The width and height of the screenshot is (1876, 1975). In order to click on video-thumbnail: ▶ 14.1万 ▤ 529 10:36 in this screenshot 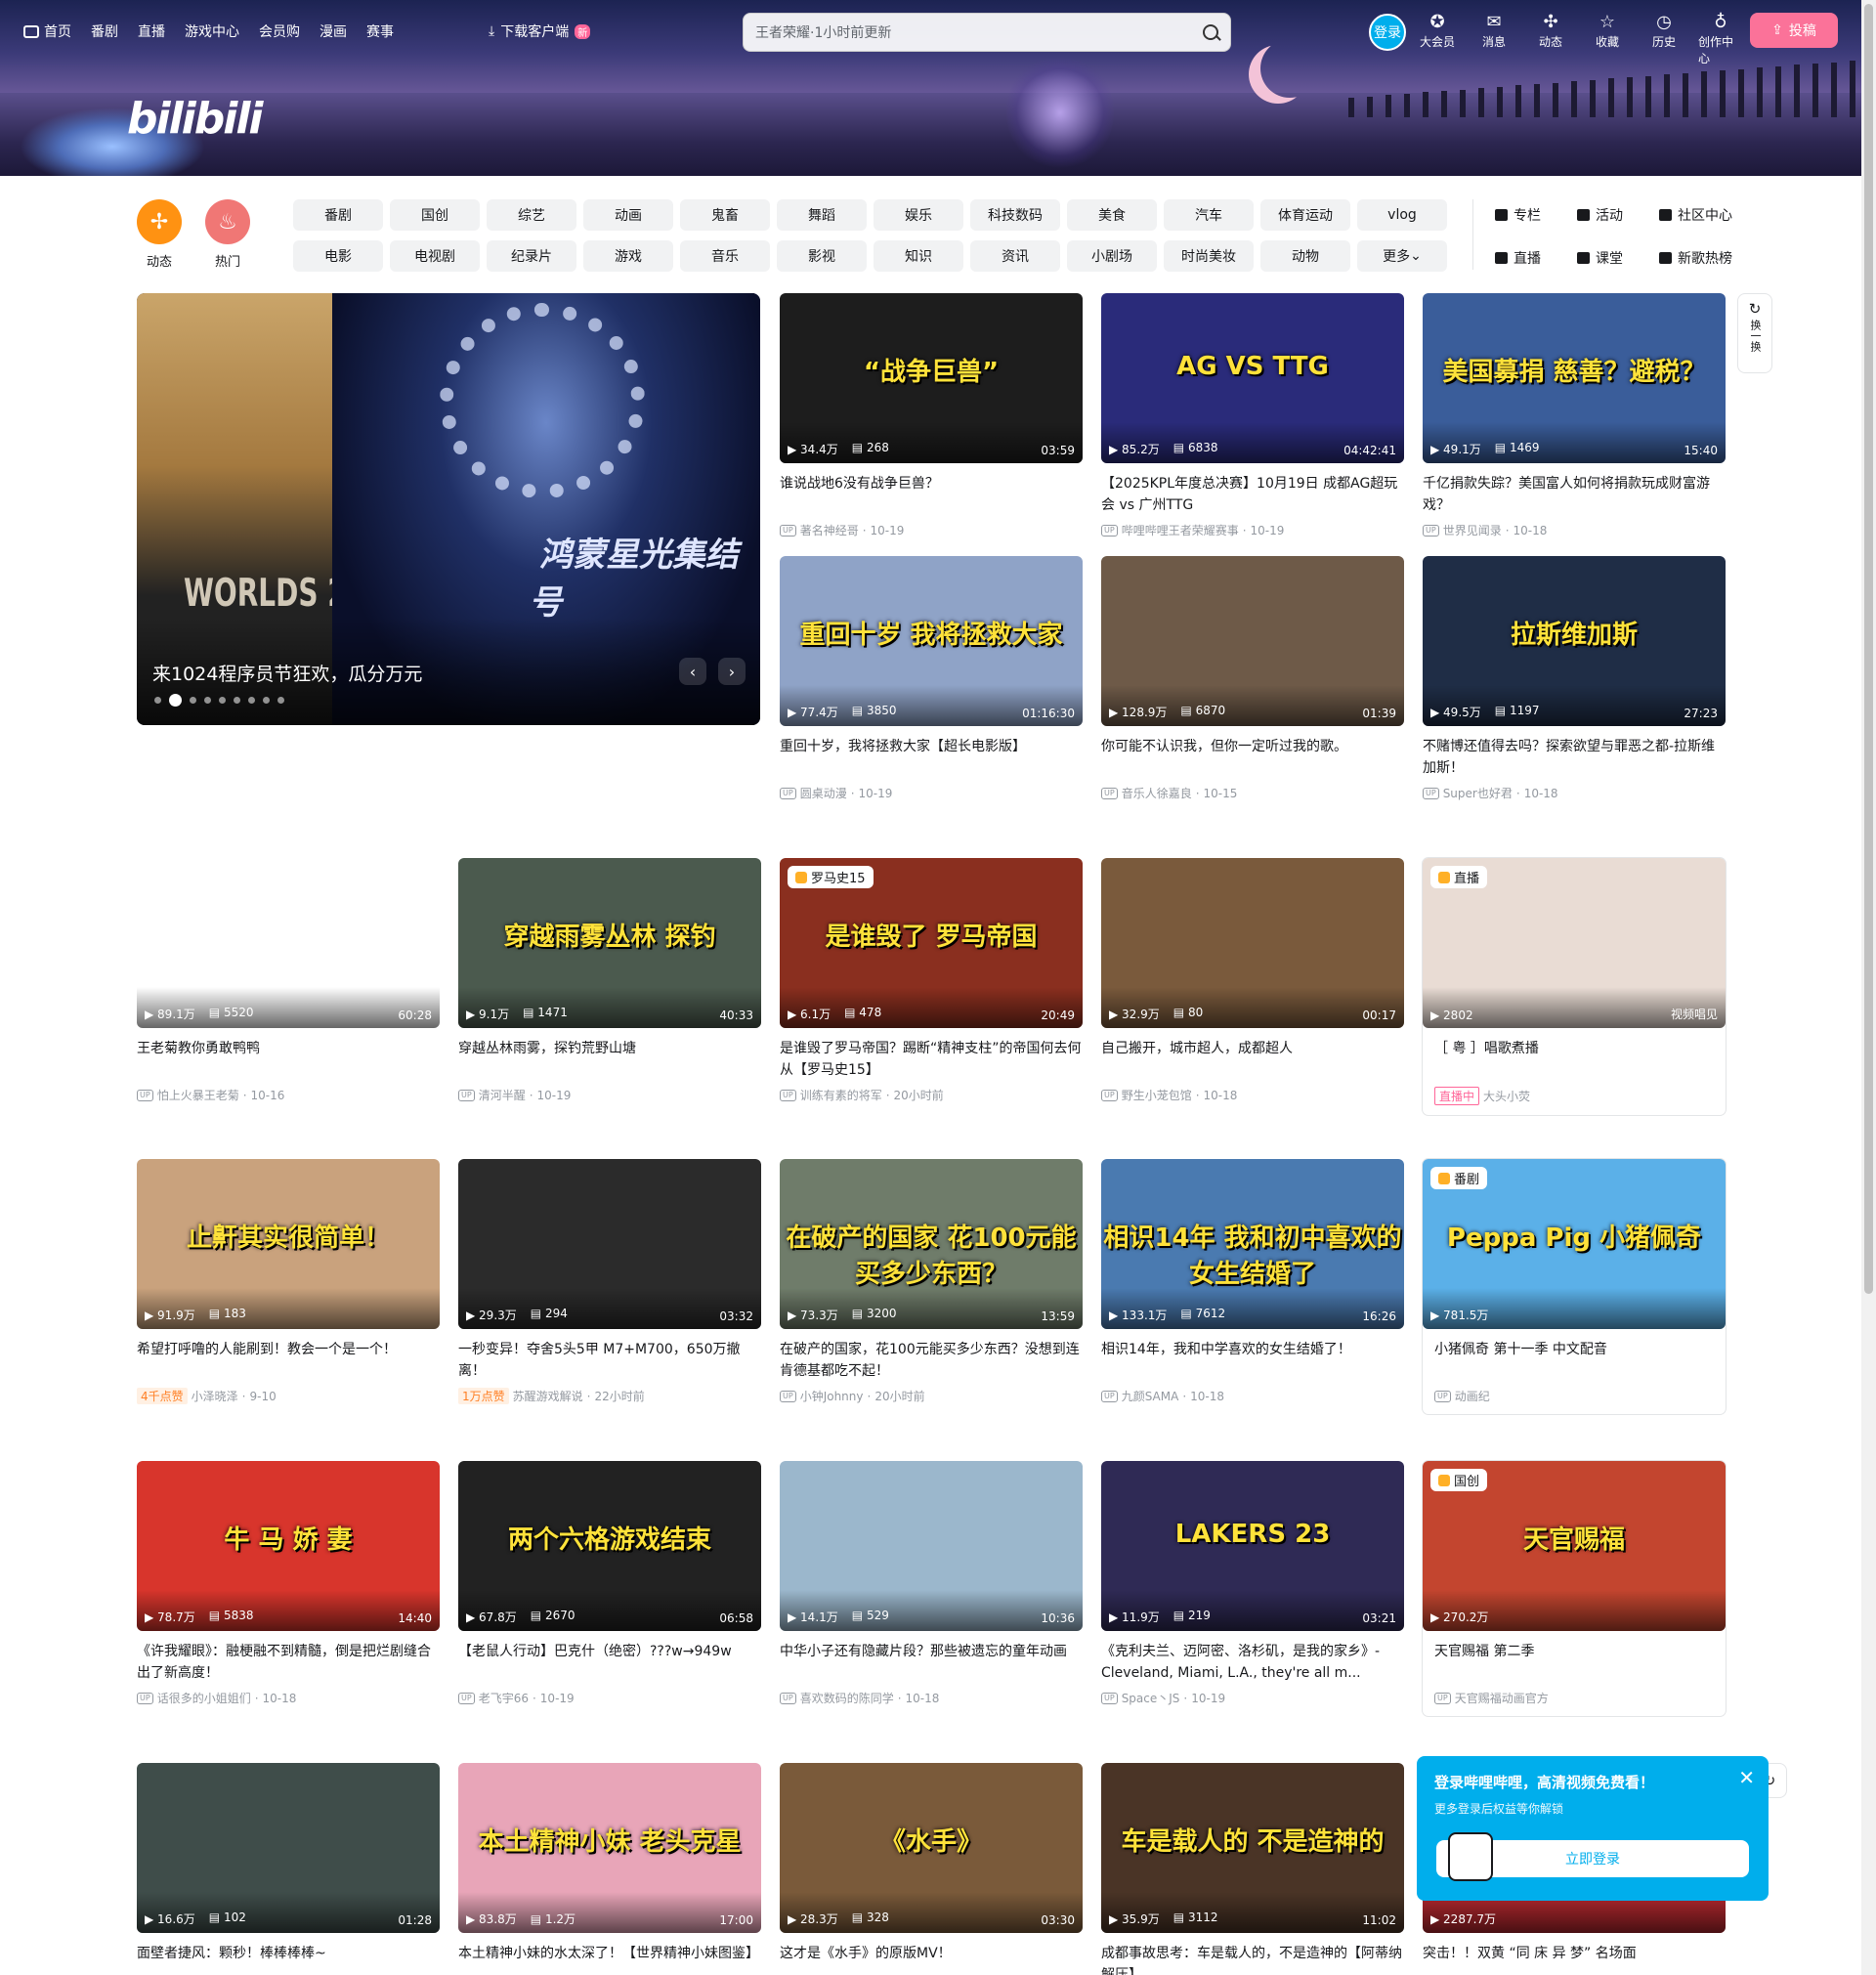, I will do `click(931, 1546)`.